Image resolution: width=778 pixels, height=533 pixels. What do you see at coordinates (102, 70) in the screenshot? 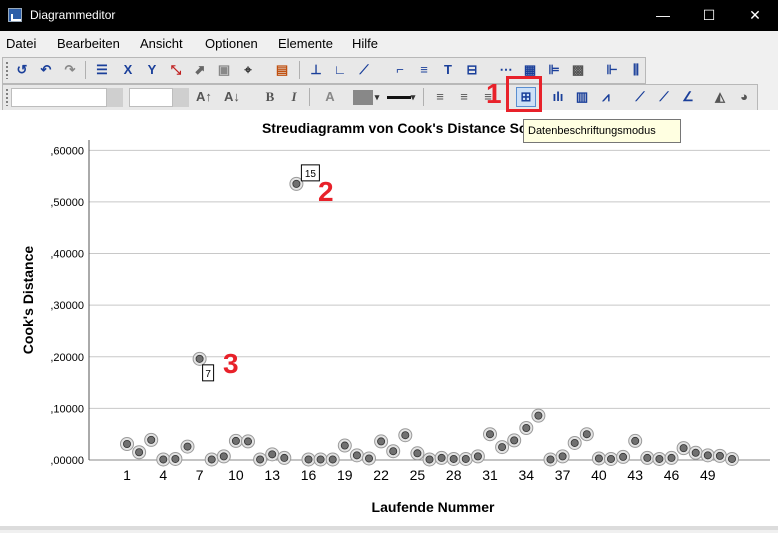
I see `properties-icon: ☰` at bounding box center [102, 70].